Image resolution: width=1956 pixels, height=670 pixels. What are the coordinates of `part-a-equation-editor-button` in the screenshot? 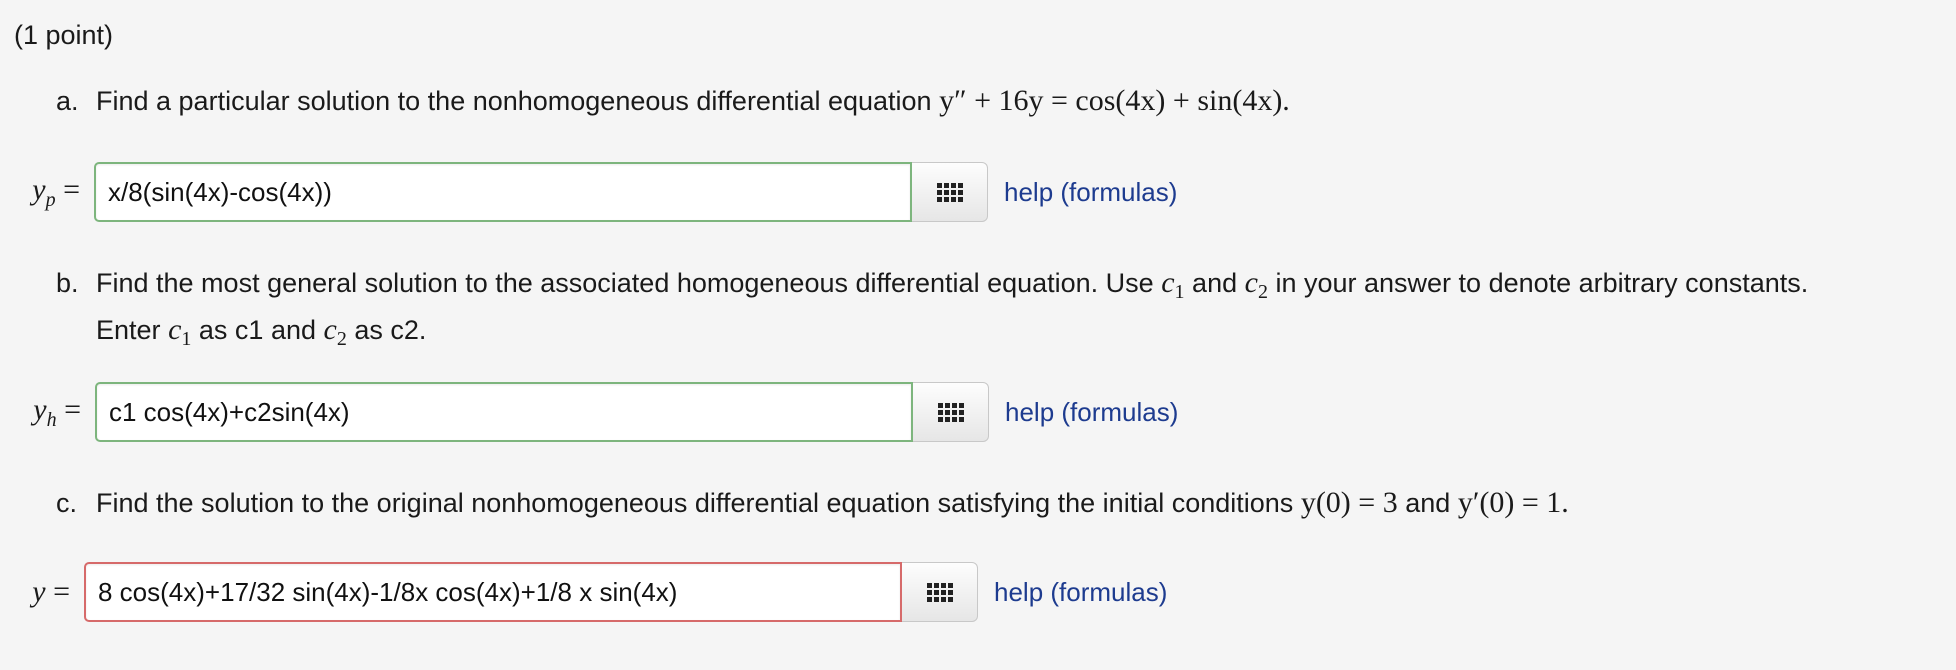 It's located at (950, 192).